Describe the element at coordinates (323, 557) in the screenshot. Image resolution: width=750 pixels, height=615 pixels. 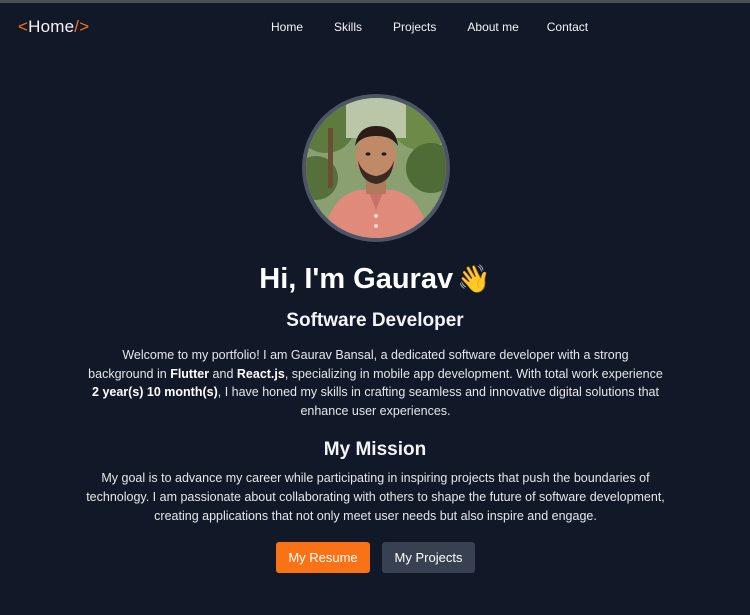
I see `resume-button: My Resume` at that location.